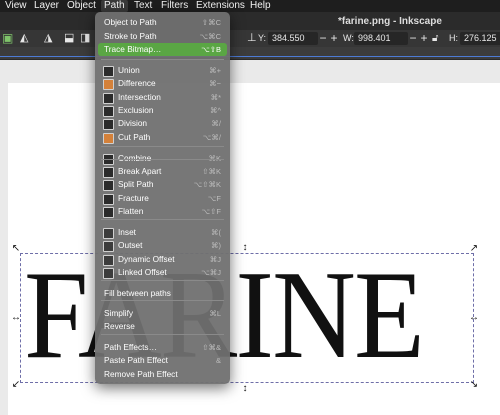 The width and height of the screenshot is (500, 415). Describe the element at coordinates (130, 245) in the screenshot. I see `path-menu-item-label: Outset` at that location.